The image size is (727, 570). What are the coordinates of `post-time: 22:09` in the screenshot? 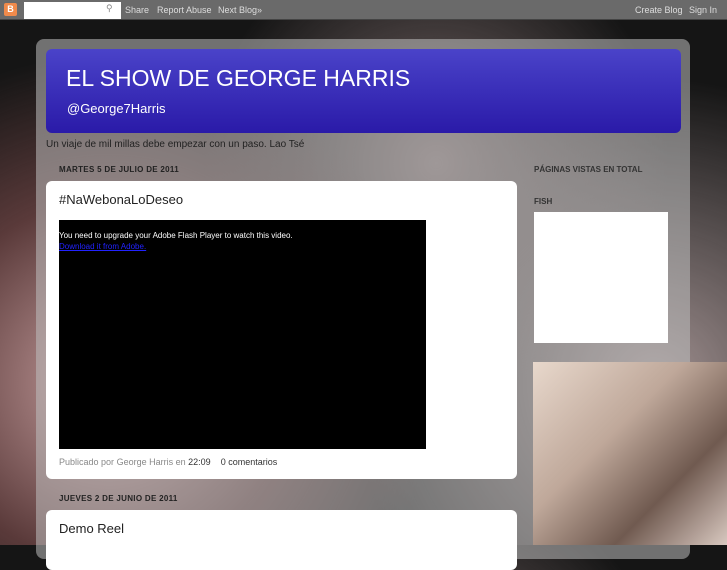 It's located at (199, 462).